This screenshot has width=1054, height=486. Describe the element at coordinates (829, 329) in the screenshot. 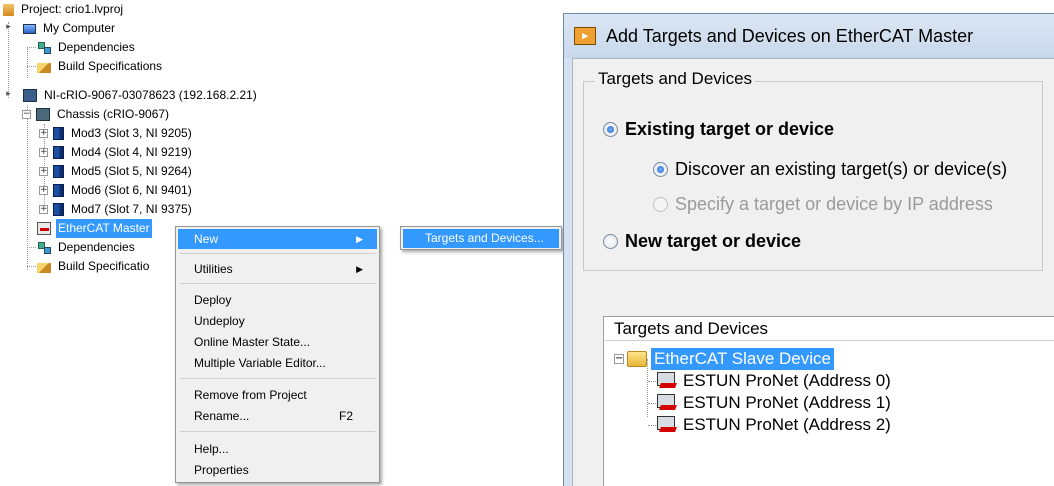

I see `list-header: Targets and Devices` at that location.